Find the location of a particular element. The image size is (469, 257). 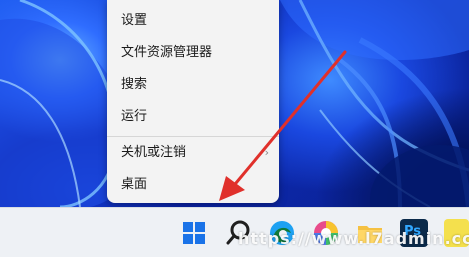

watermark-url: https://www.l7admin.cc is located at coordinates (353, 238).